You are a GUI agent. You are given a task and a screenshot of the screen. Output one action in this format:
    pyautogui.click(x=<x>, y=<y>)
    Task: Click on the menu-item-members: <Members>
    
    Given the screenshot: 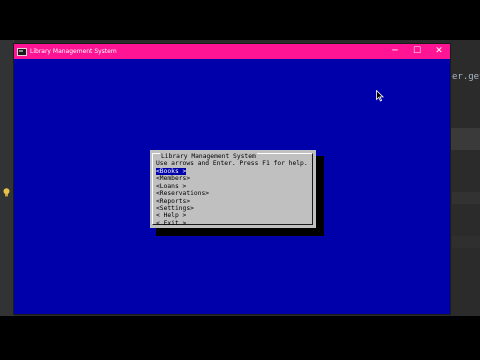 What is the action you would take?
    pyautogui.click(x=182, y=178)
    